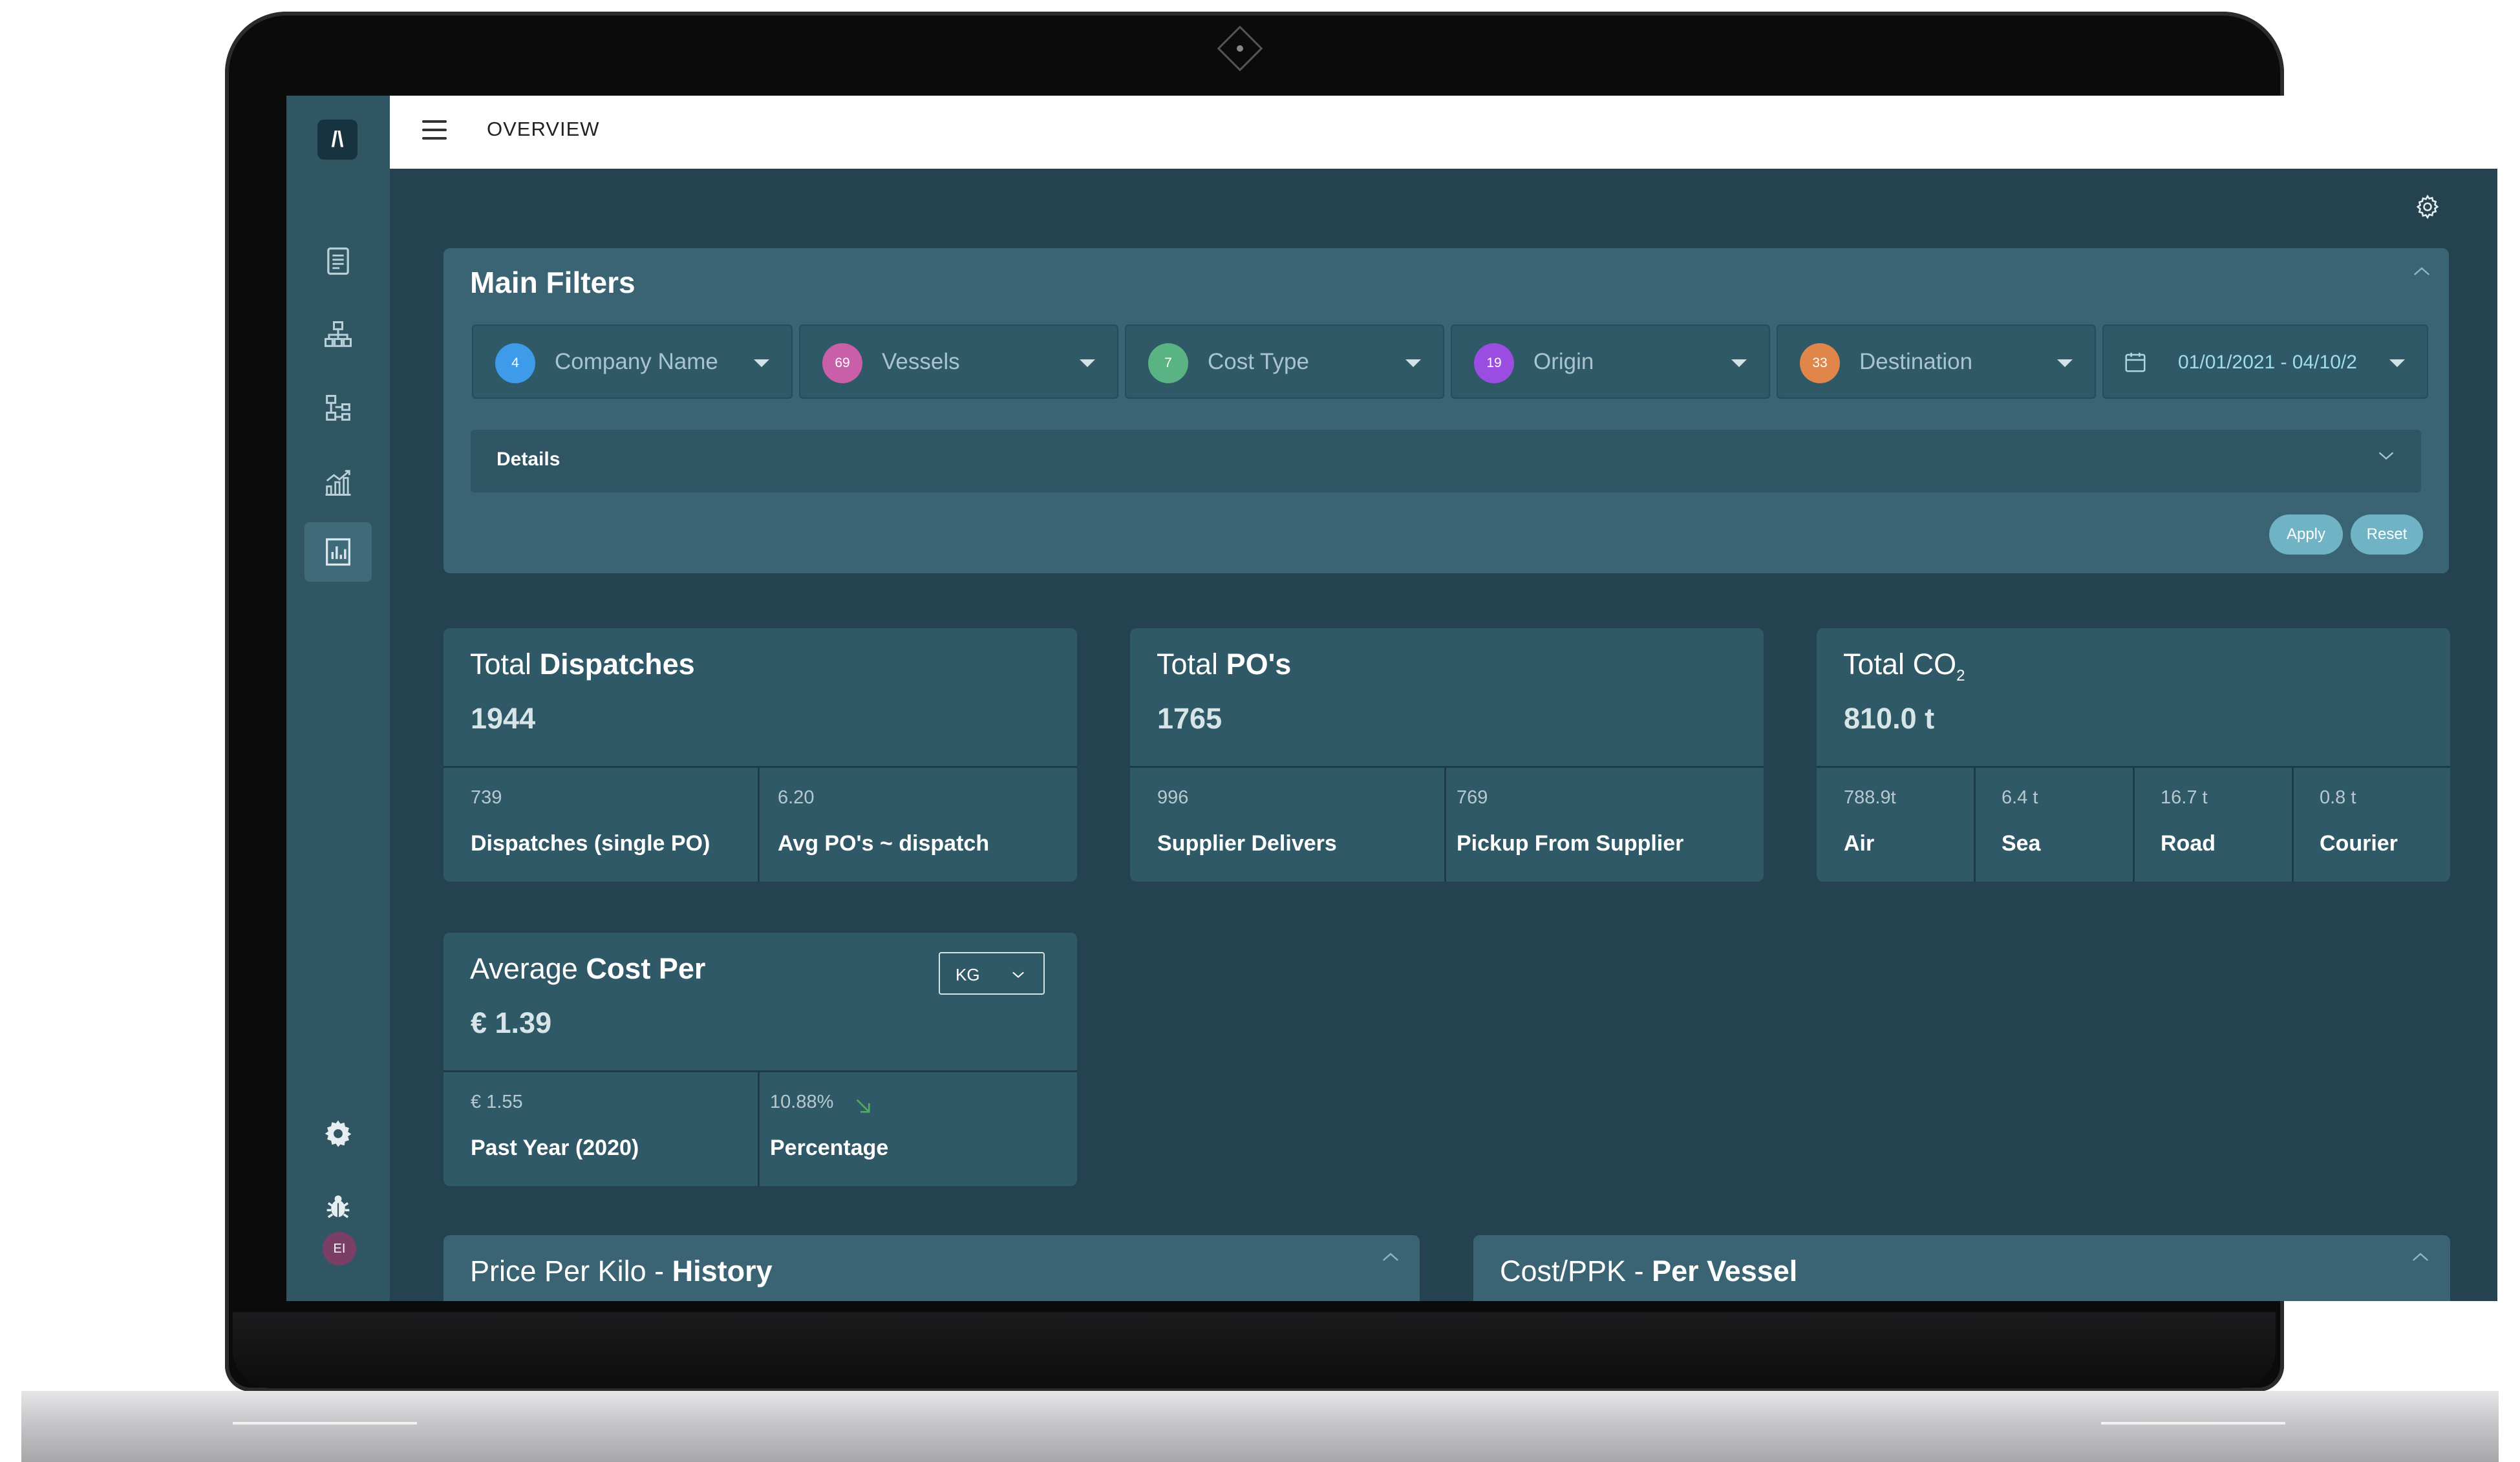 Image resolution: width=2520 pixels, height=1462 pixels. I want to click on workflow-icon, so click(338, 408).